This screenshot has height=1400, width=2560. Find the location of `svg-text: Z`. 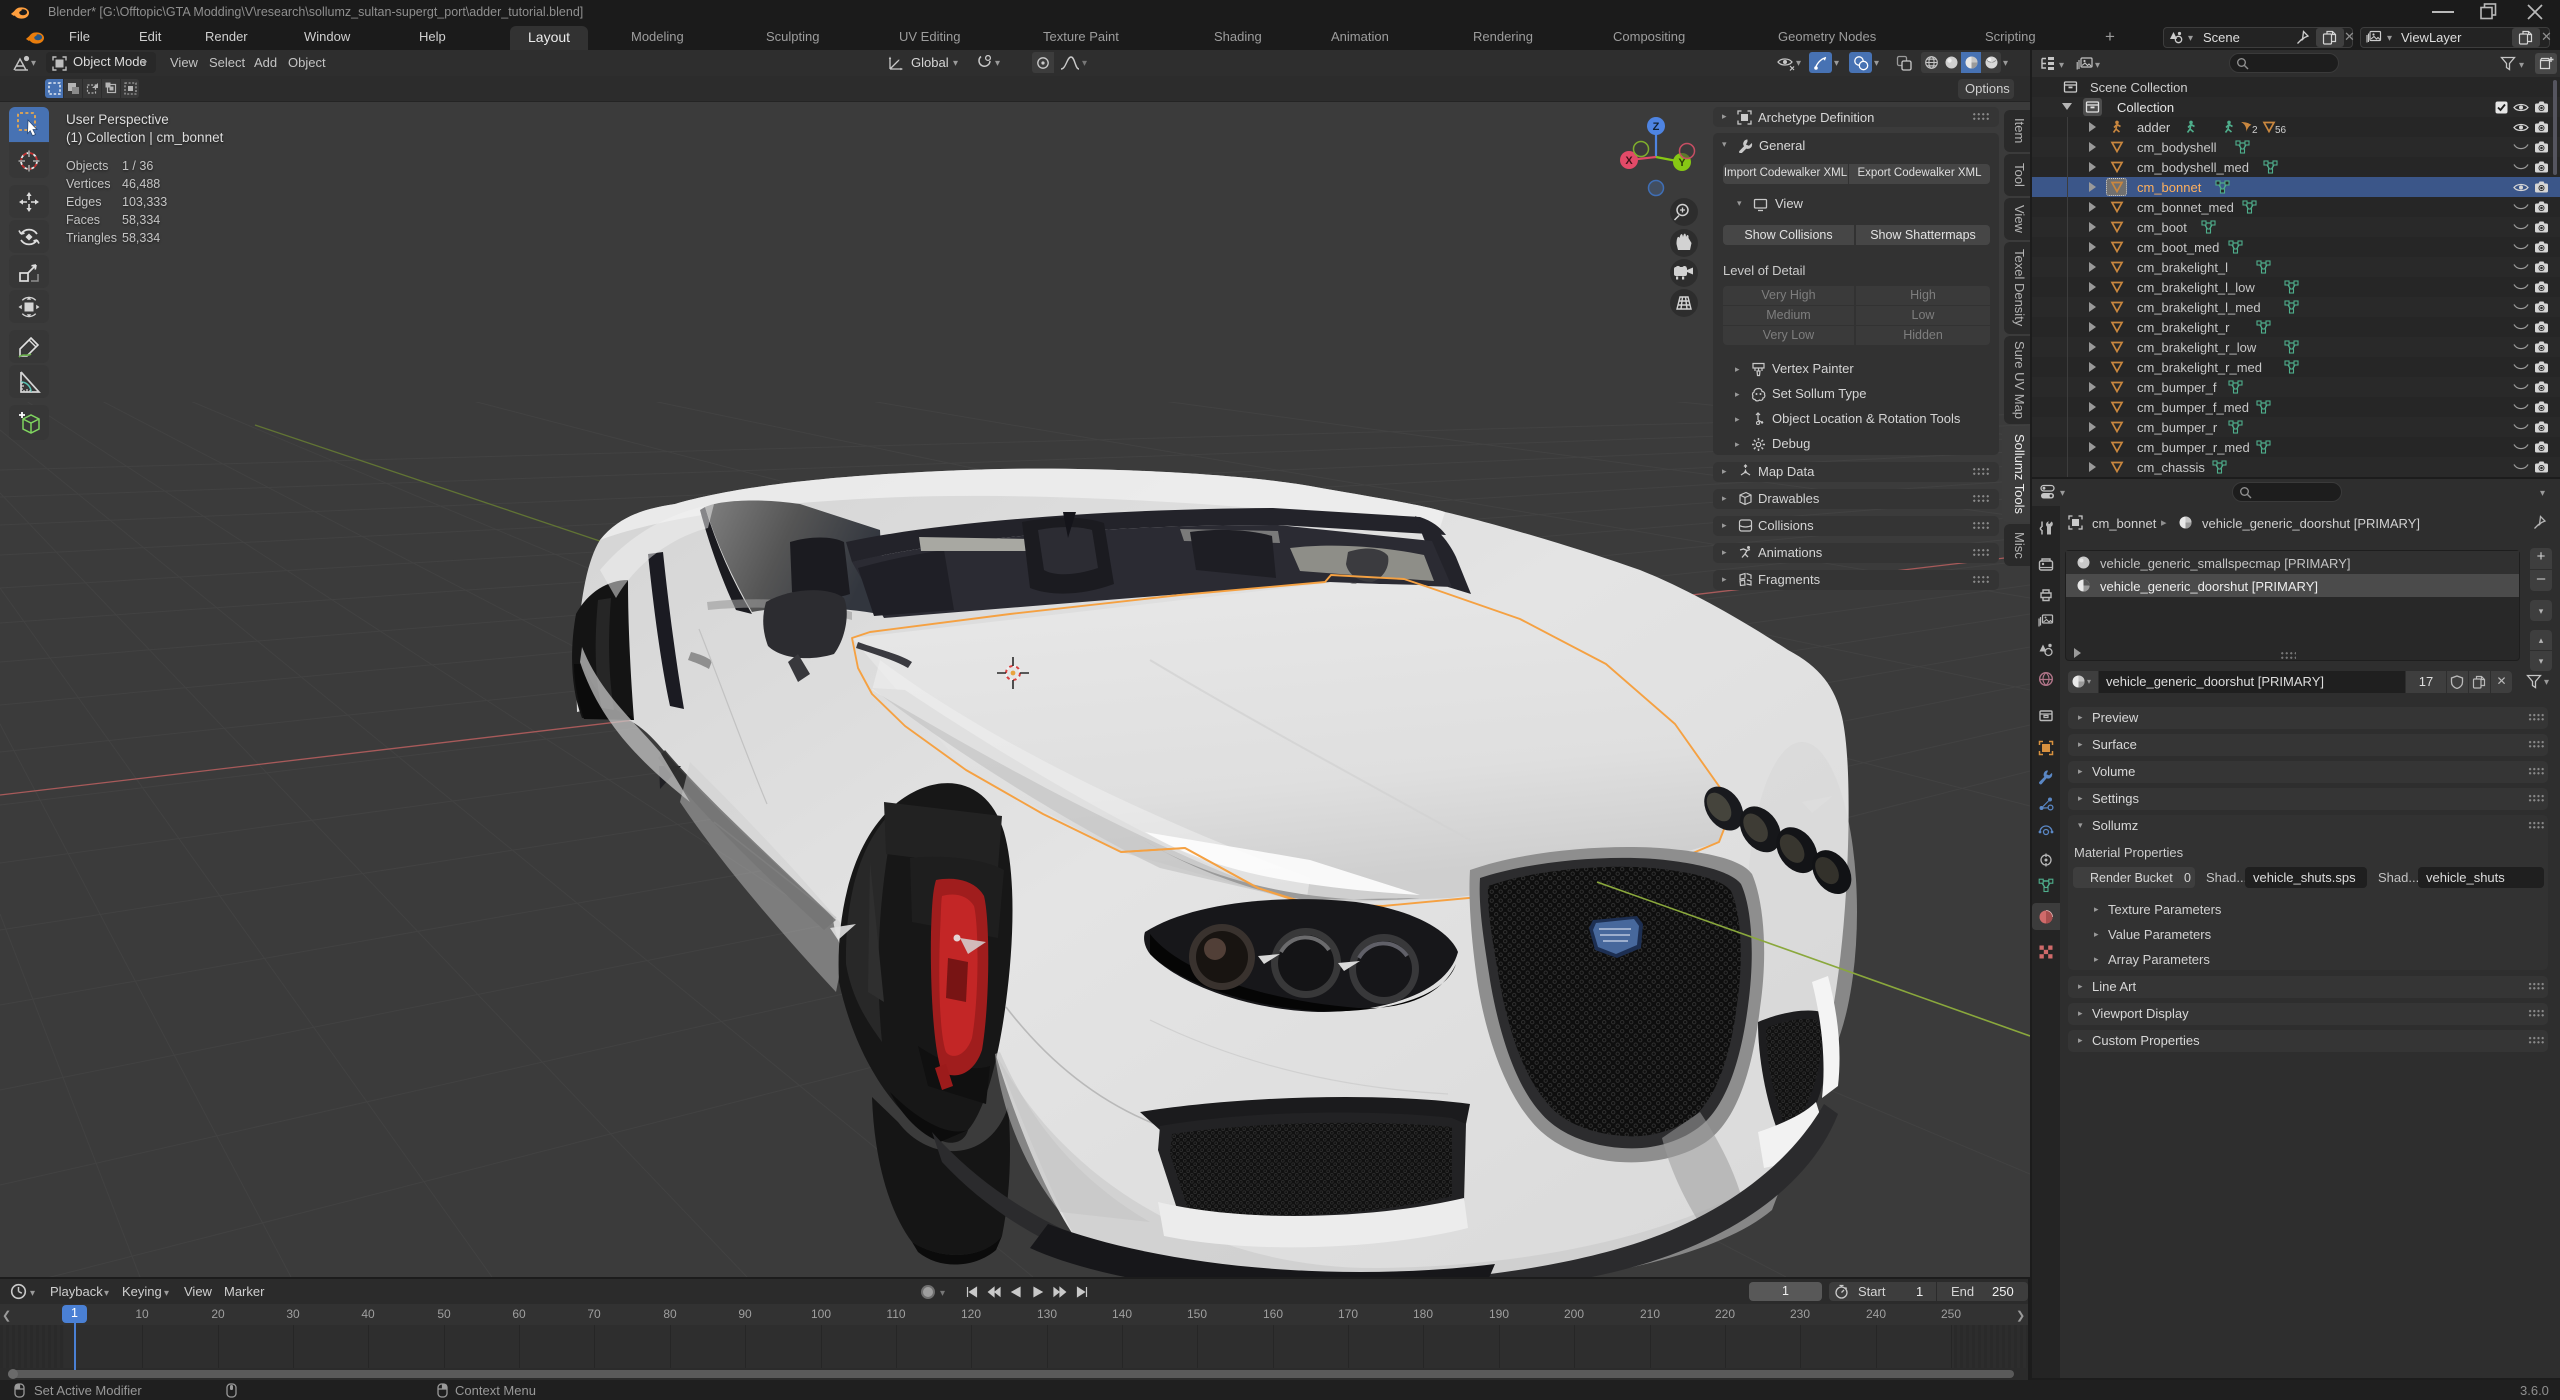

svg-text: Z is located at coordinates (1656, 127).